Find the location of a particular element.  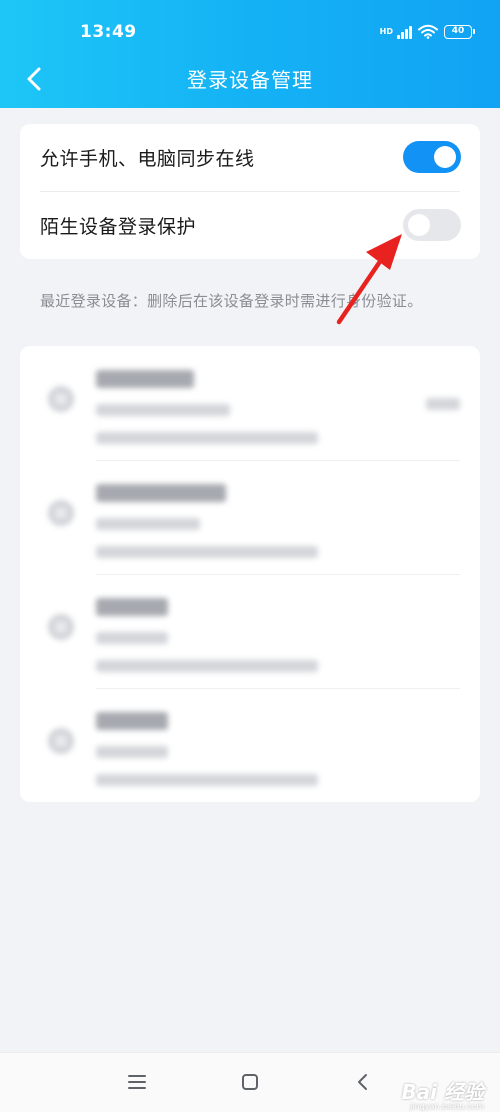

stranger-device-label: 陌生设备登录保护 is located at coordinates (118, 227).